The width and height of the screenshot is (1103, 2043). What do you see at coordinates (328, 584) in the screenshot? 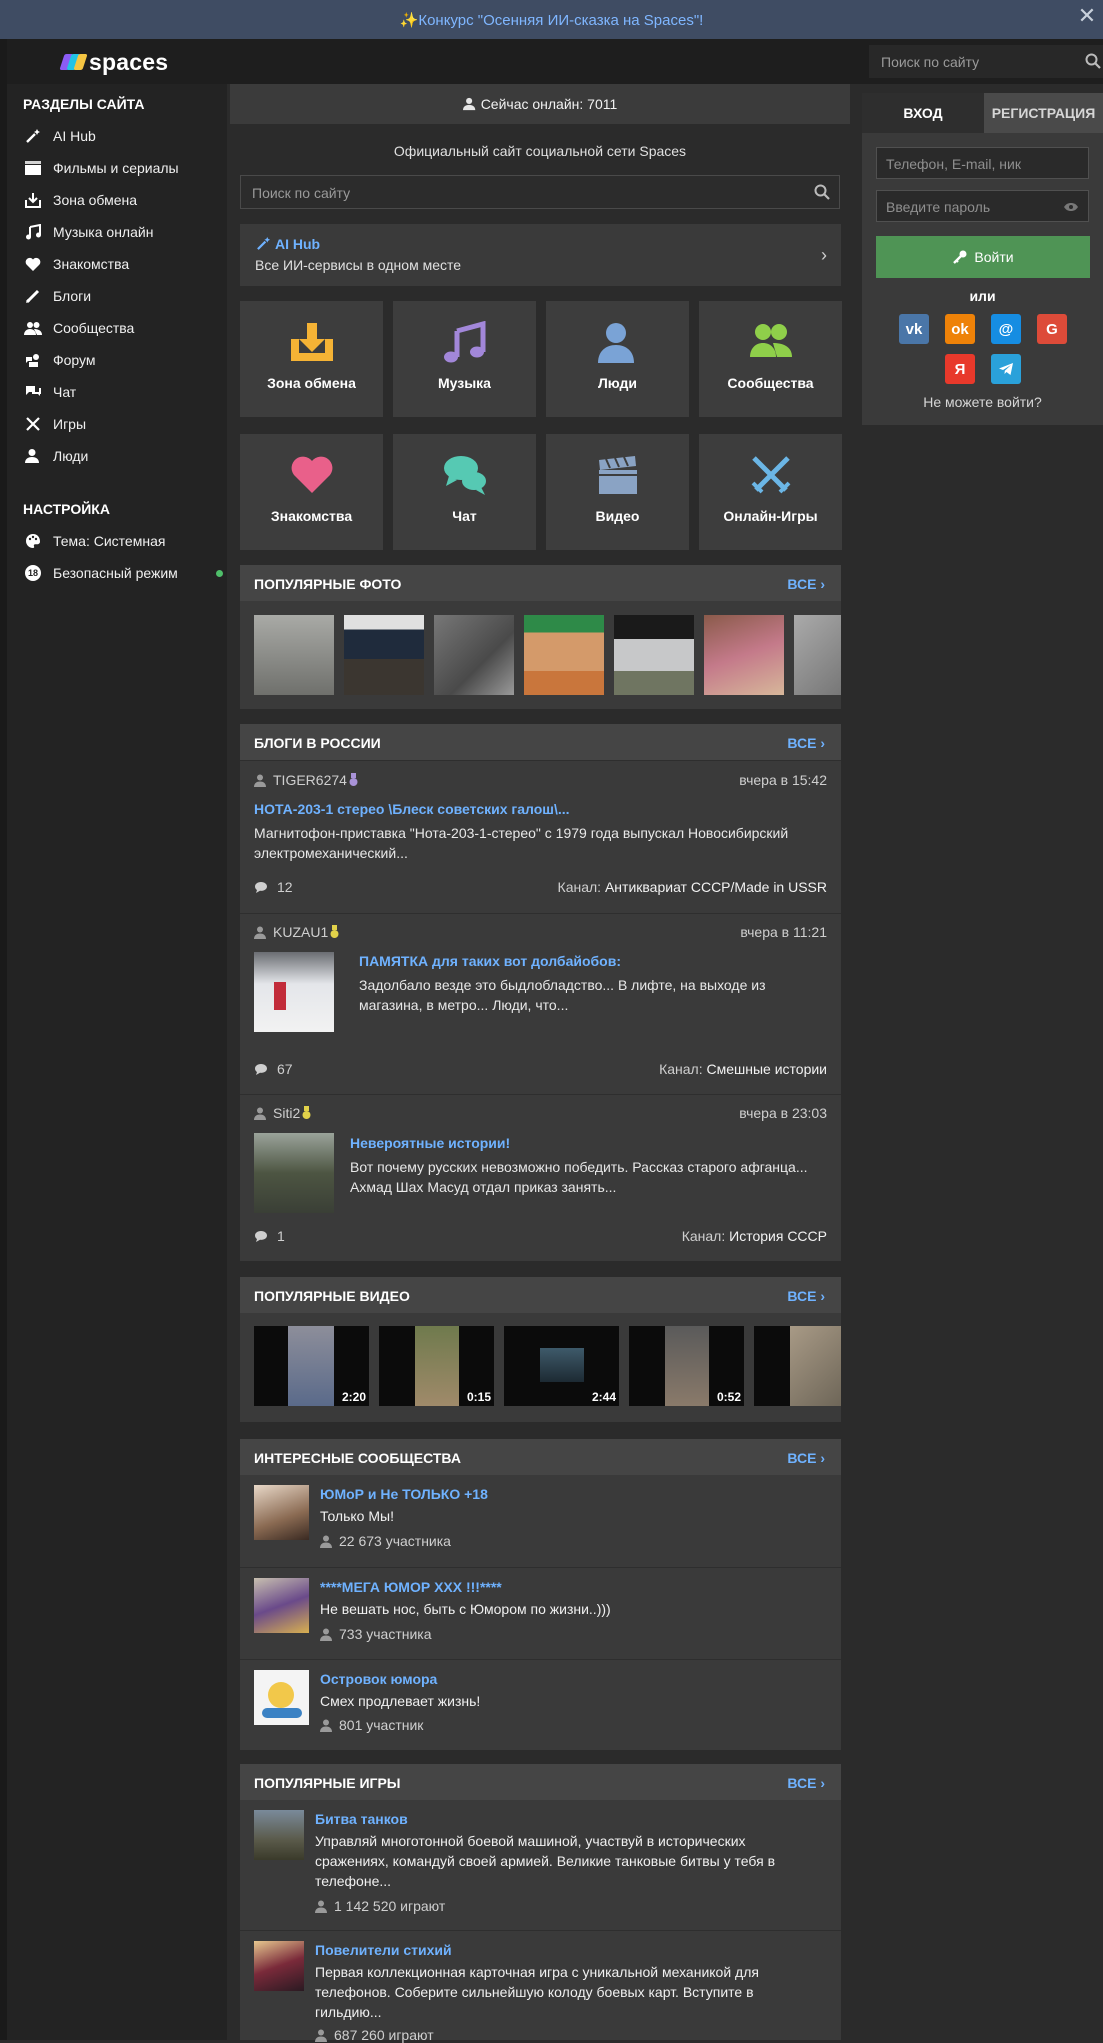
I see `panel-title: ПОПУЛЯРНЫЕ ФОТО` at bounding box center [328, 584].